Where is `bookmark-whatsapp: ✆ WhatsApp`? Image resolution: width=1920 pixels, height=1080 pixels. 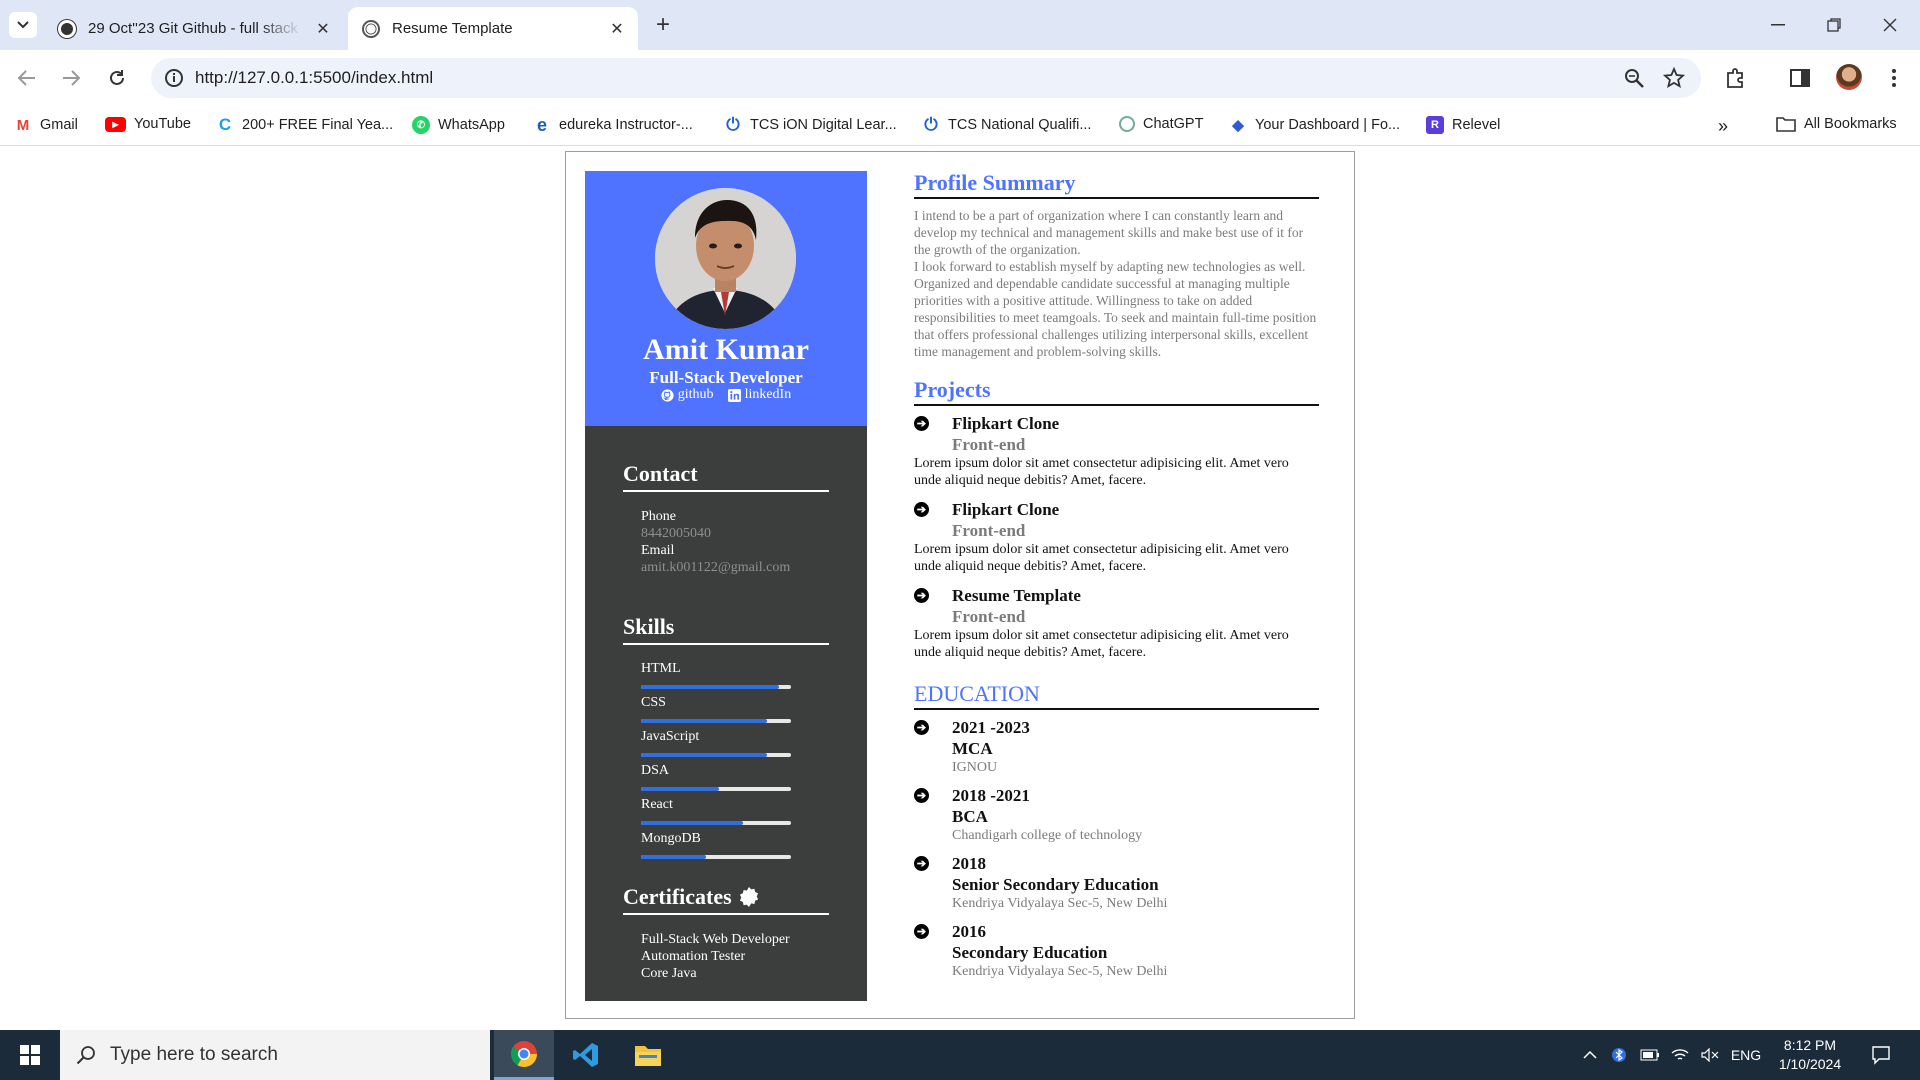
bookmark-whatsapp: ✆ WhatsApp is located at coordinates (458, 125).